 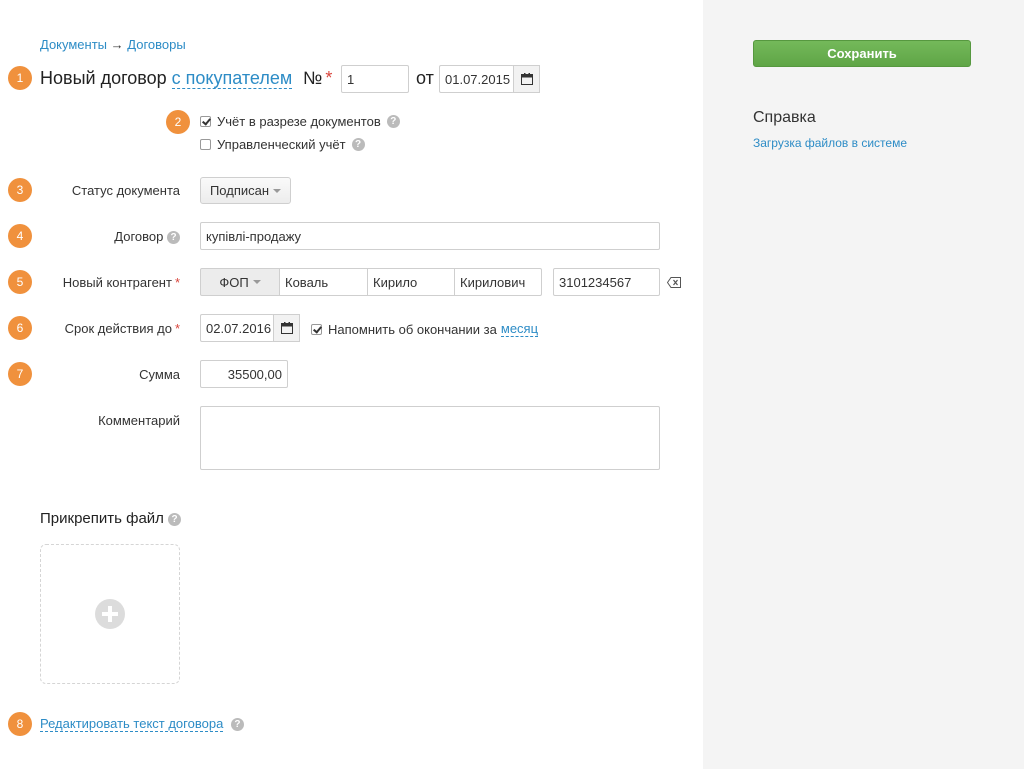 I want to click on amount-label: Сумма, so click(x=159, y=374).